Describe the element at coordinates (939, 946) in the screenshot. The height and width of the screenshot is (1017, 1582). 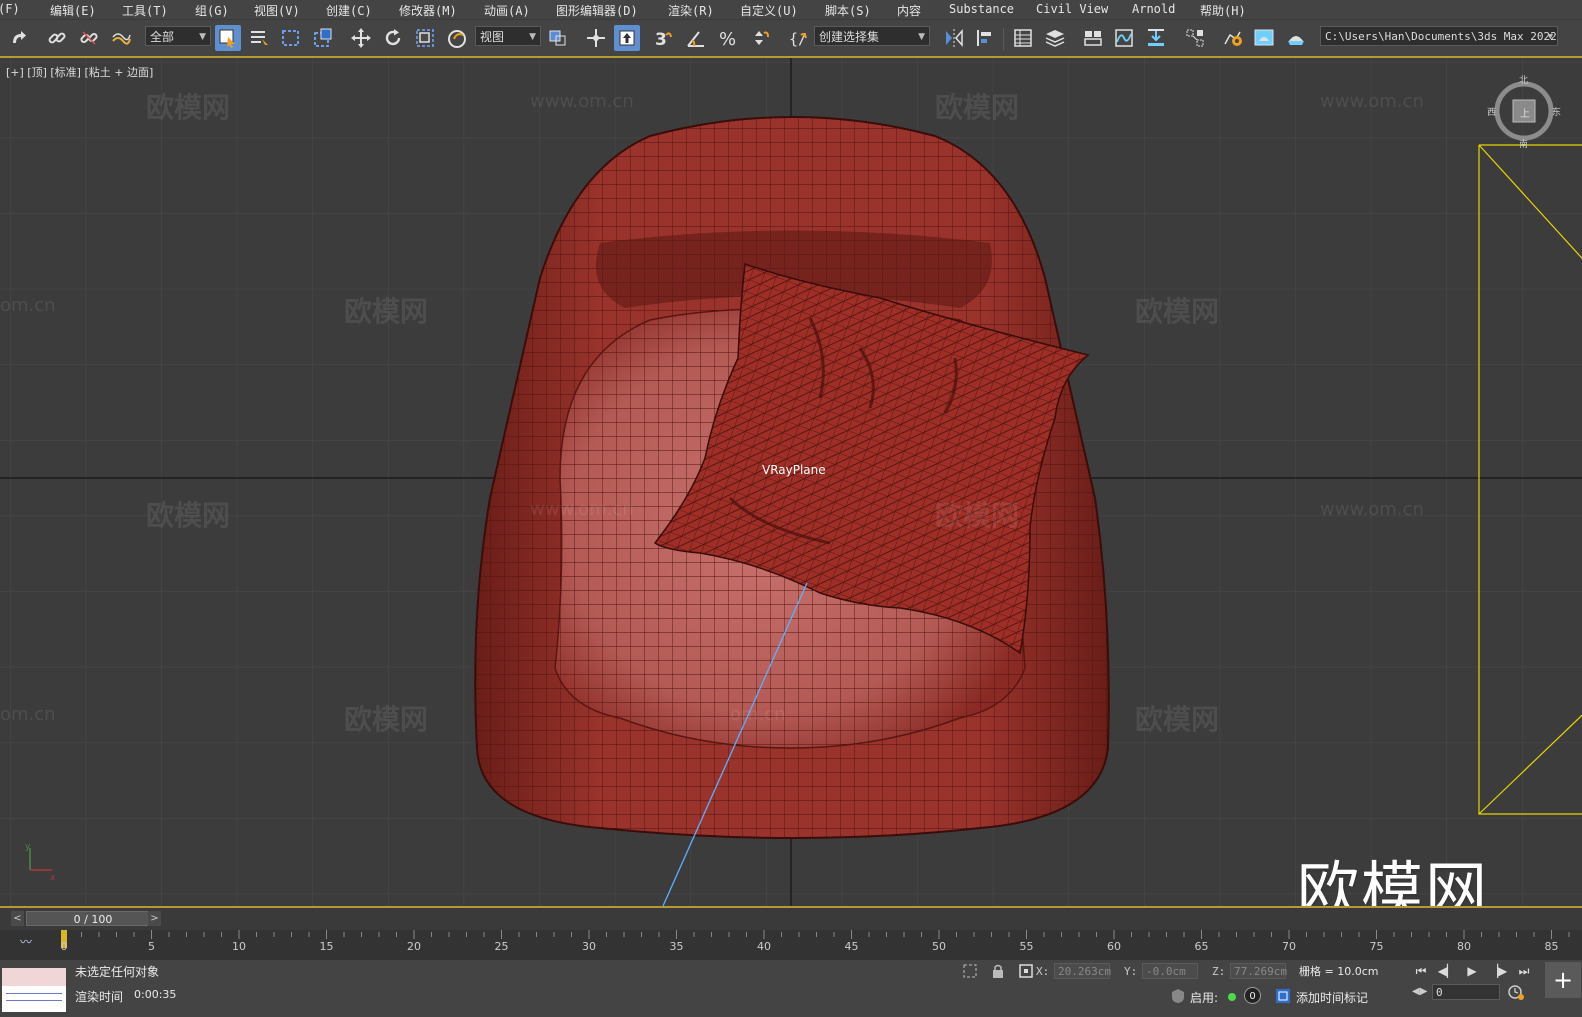
I see `timeline-tick-label: 50` at that location.